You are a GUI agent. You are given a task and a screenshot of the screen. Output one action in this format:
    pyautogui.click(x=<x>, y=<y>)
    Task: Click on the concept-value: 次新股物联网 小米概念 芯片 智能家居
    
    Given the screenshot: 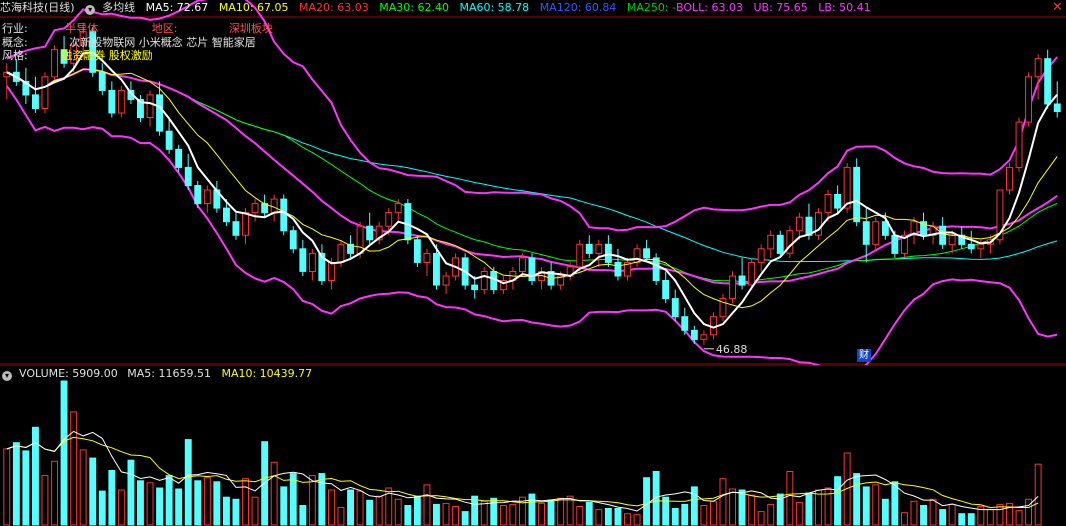 What is the action you would take?
    pyautogui.click(x=162, y=42)
    